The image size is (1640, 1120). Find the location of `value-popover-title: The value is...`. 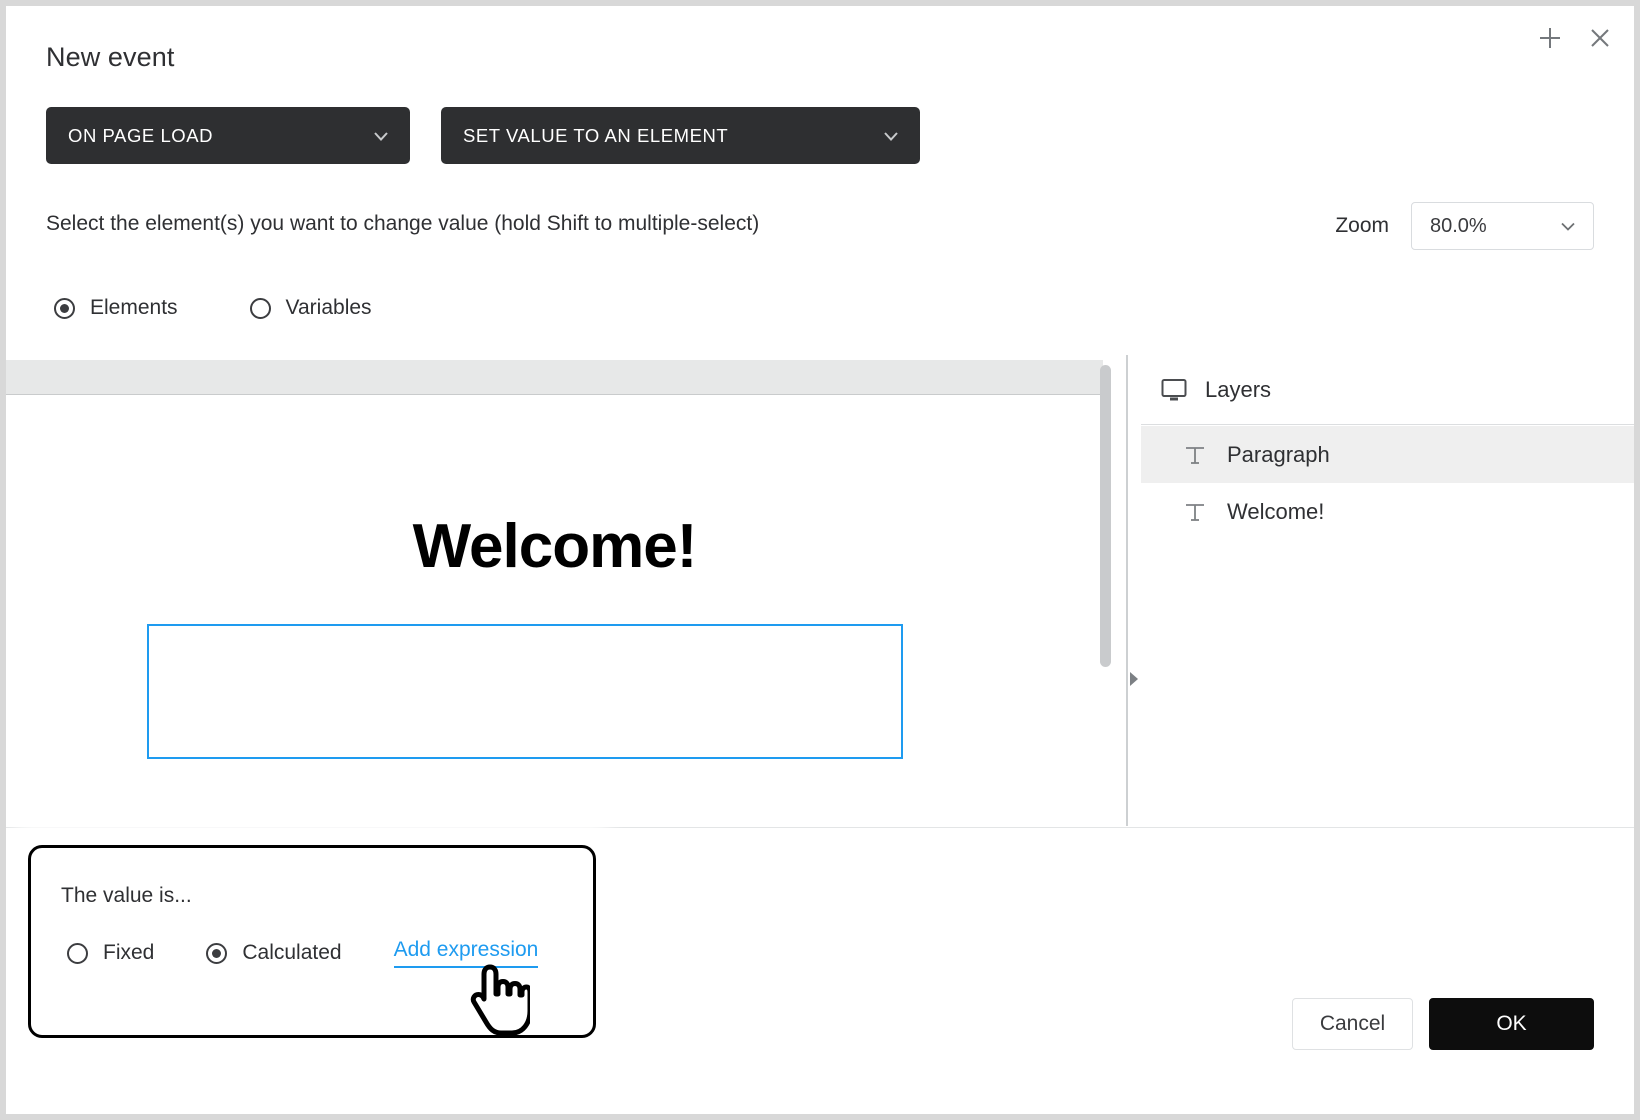

value-popover-title: The value is... is located at coordinates (126, 895).